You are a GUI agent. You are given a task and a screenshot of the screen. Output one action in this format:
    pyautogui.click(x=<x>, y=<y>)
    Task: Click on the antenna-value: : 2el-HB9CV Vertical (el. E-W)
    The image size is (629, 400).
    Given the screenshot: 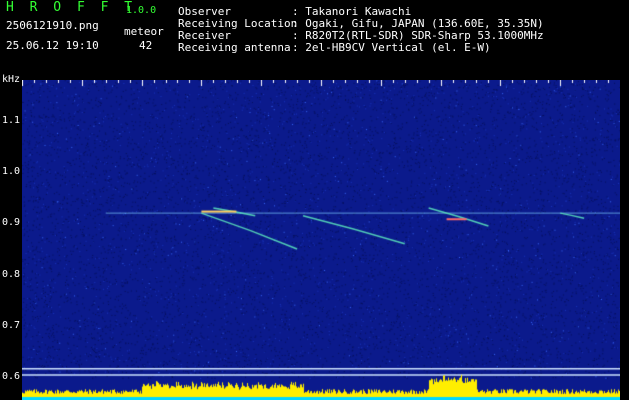 What is the action you would take?
    pyautogui.click(x=391, y=47)
    